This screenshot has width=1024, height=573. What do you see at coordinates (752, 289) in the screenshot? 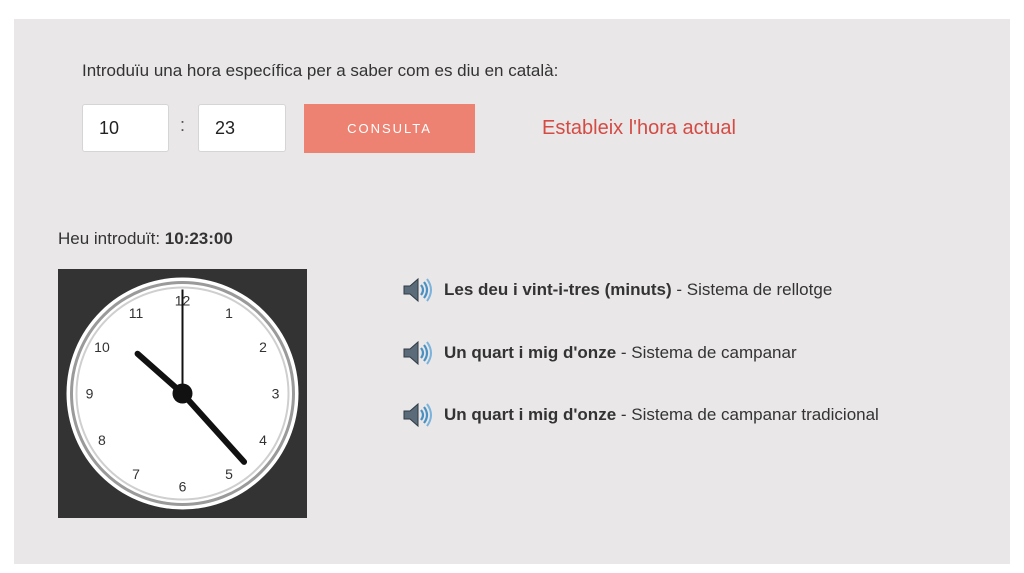
I see `result-system: - Sistema de rellotge` at bounding box center [752, 289].